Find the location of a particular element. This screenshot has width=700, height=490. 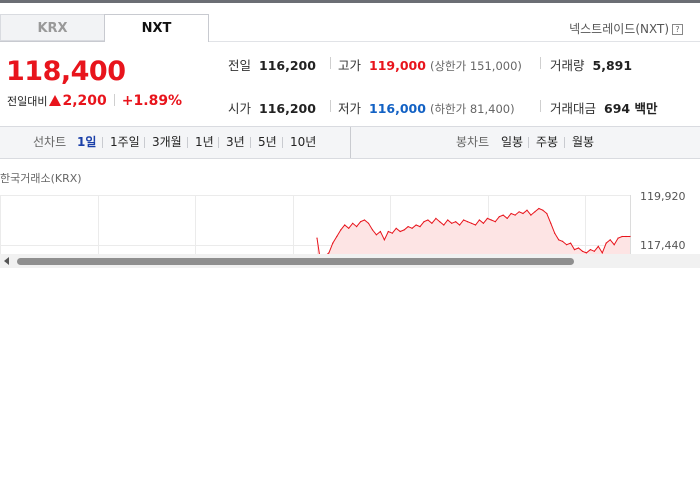

prev-close: 전일 116,200 is located at coordinates (272, 64).